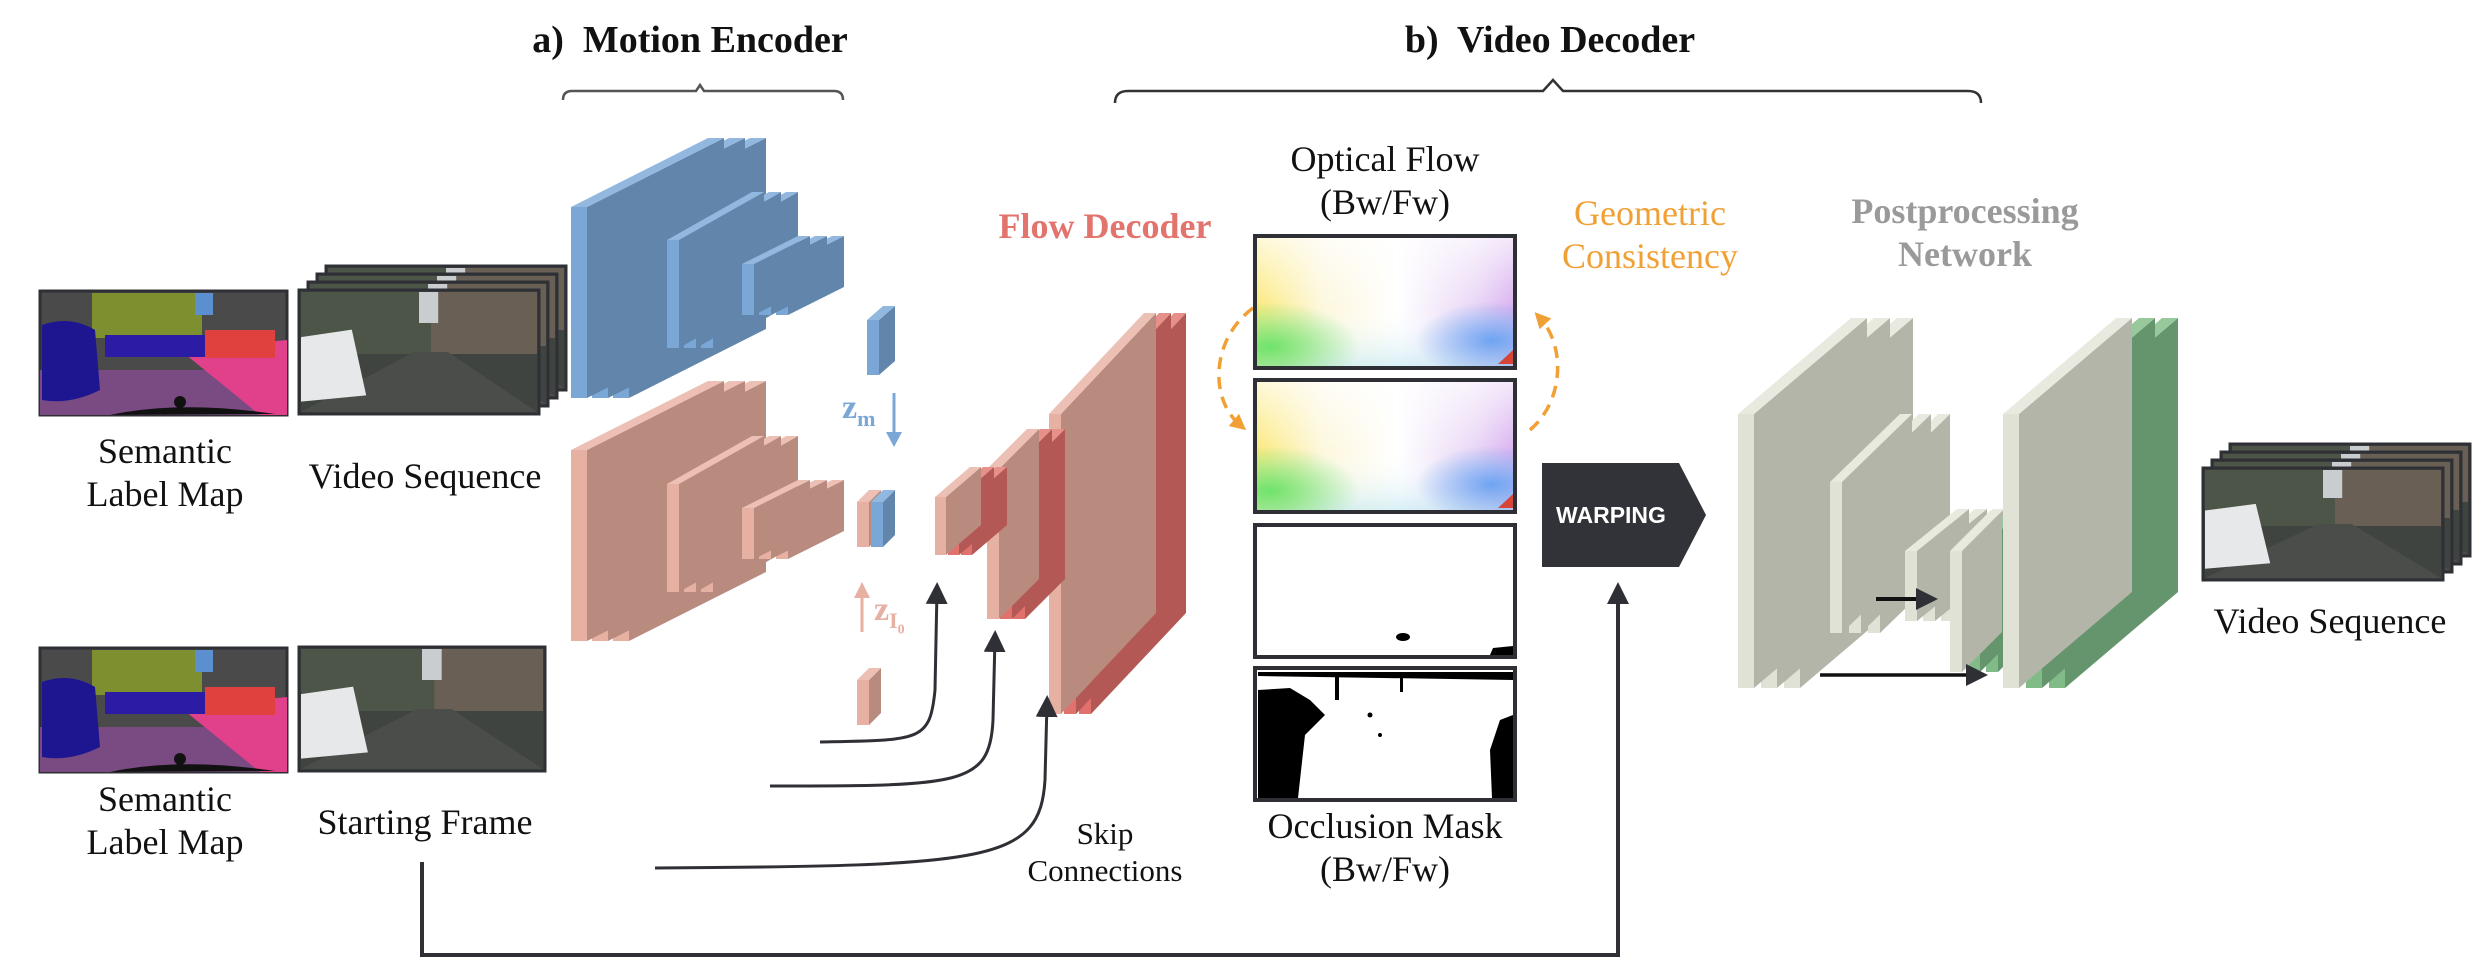 This screenshot has height=968, width=2490. What do you see at coordinates (1385, 591) in the screenshot?
I see `occlusion-mask-backward-image` at bounding box center [1385, 591].